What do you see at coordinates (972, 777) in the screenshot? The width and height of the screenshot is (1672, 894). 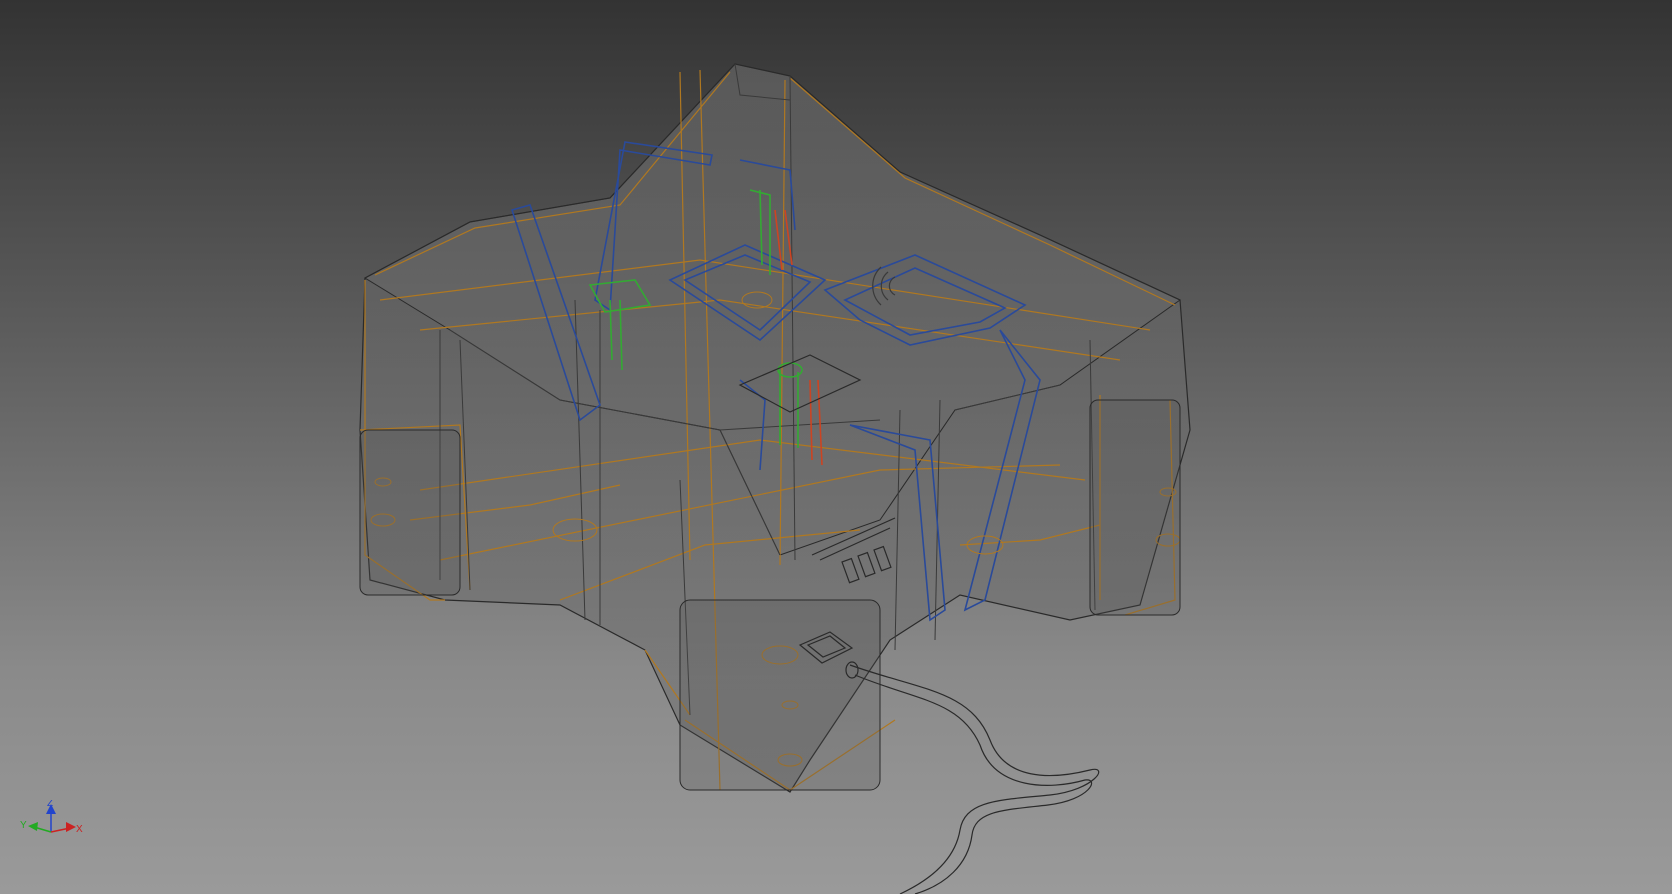 I see `usb-cable` at bounding box center [972, 777].